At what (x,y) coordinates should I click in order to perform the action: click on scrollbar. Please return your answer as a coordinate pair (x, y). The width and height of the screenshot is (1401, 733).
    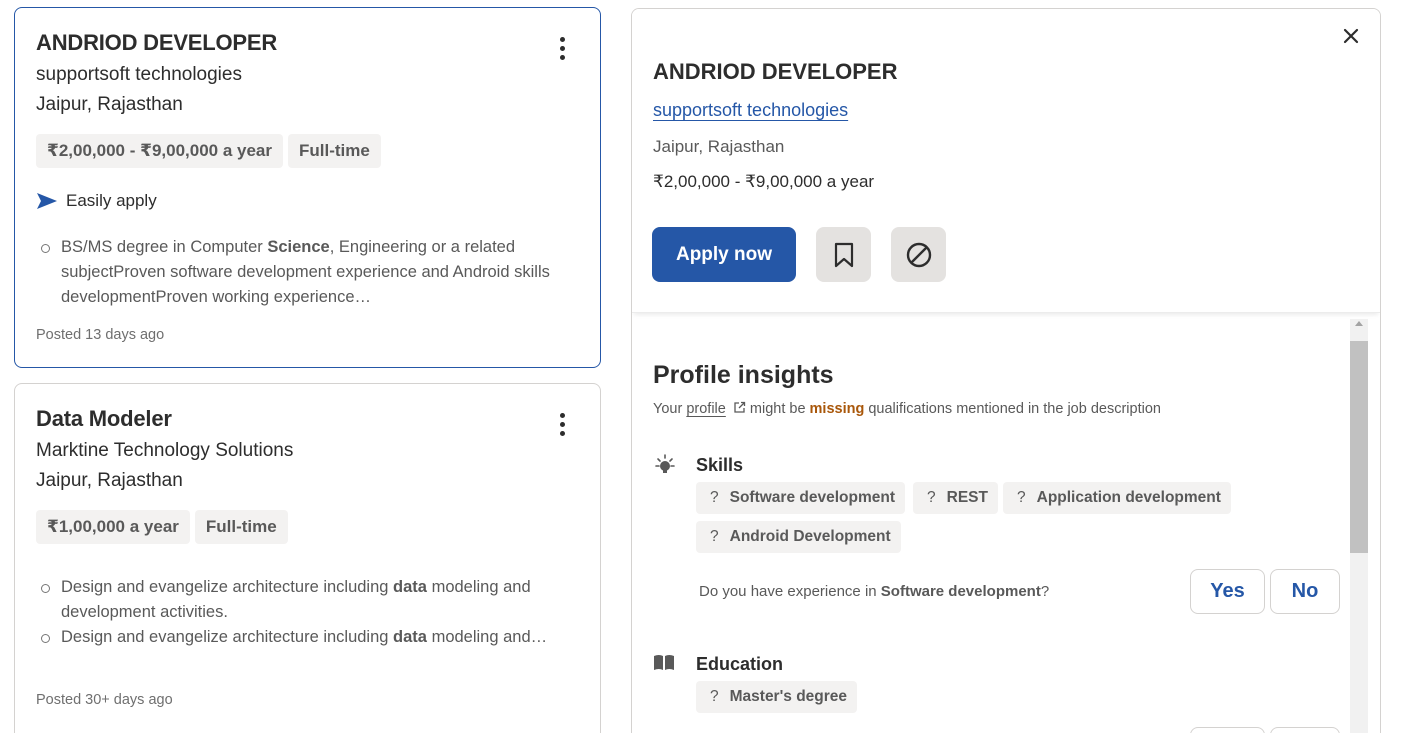
    Looking at the image, I should click on (1359, 526).